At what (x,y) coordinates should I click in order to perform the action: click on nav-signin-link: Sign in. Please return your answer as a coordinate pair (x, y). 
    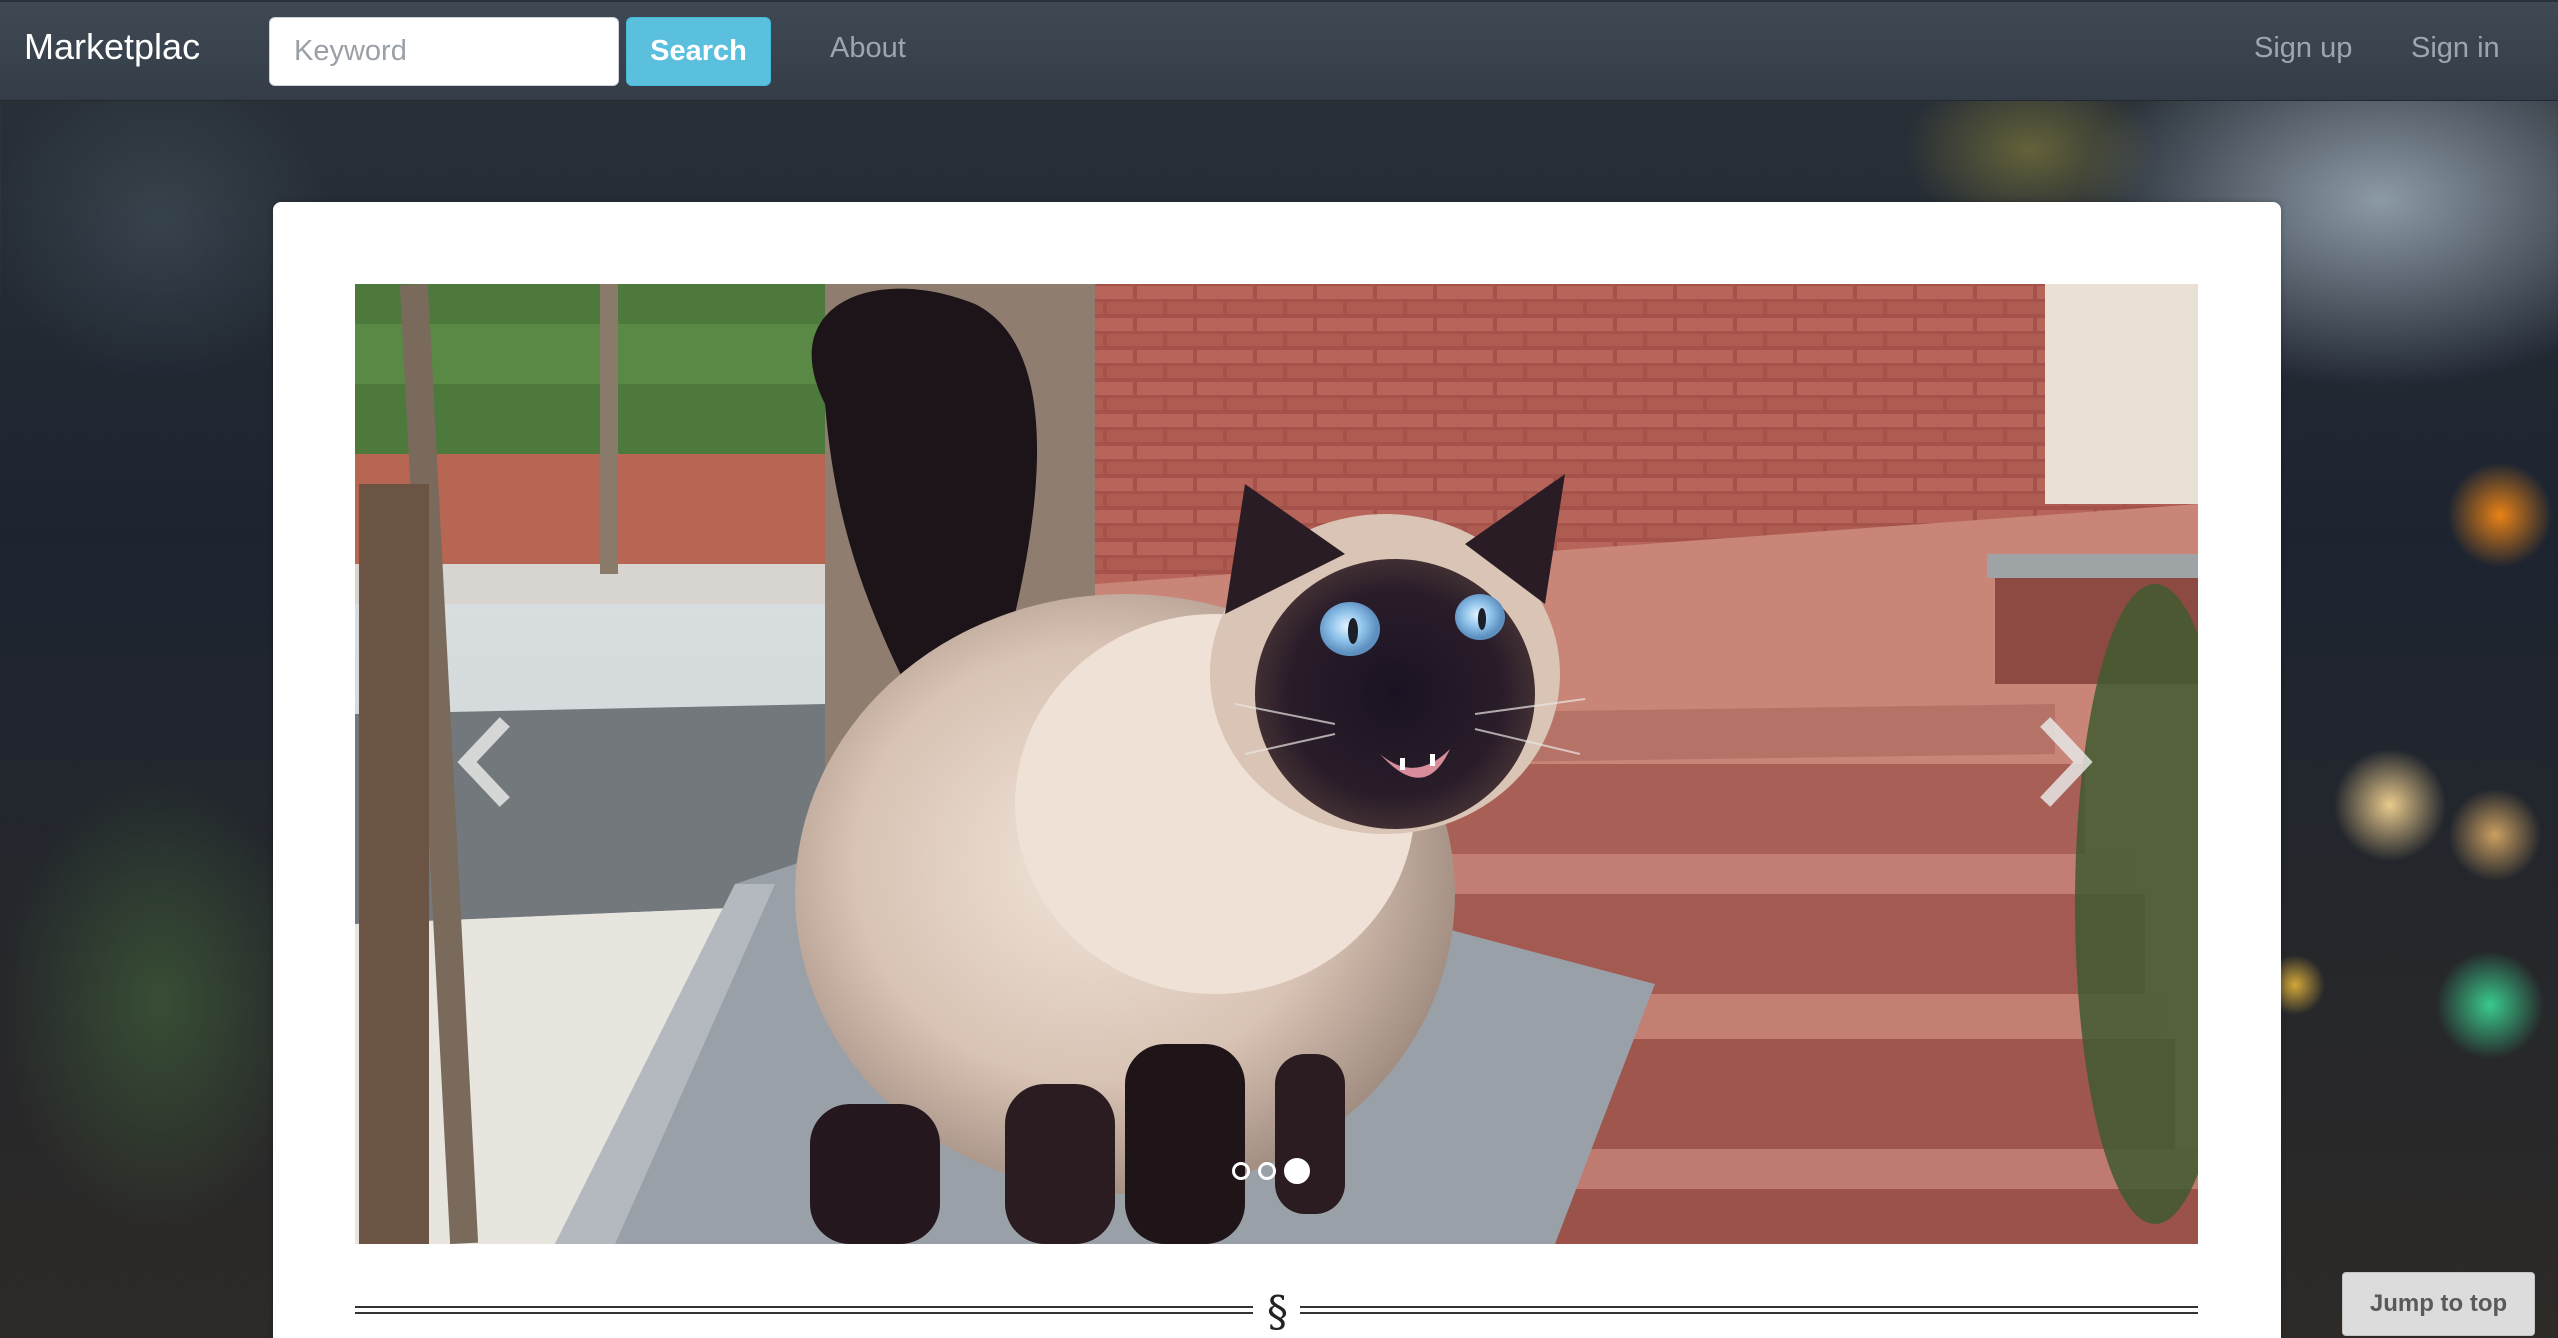
    Looking at the image, I should click on (2455, 48).